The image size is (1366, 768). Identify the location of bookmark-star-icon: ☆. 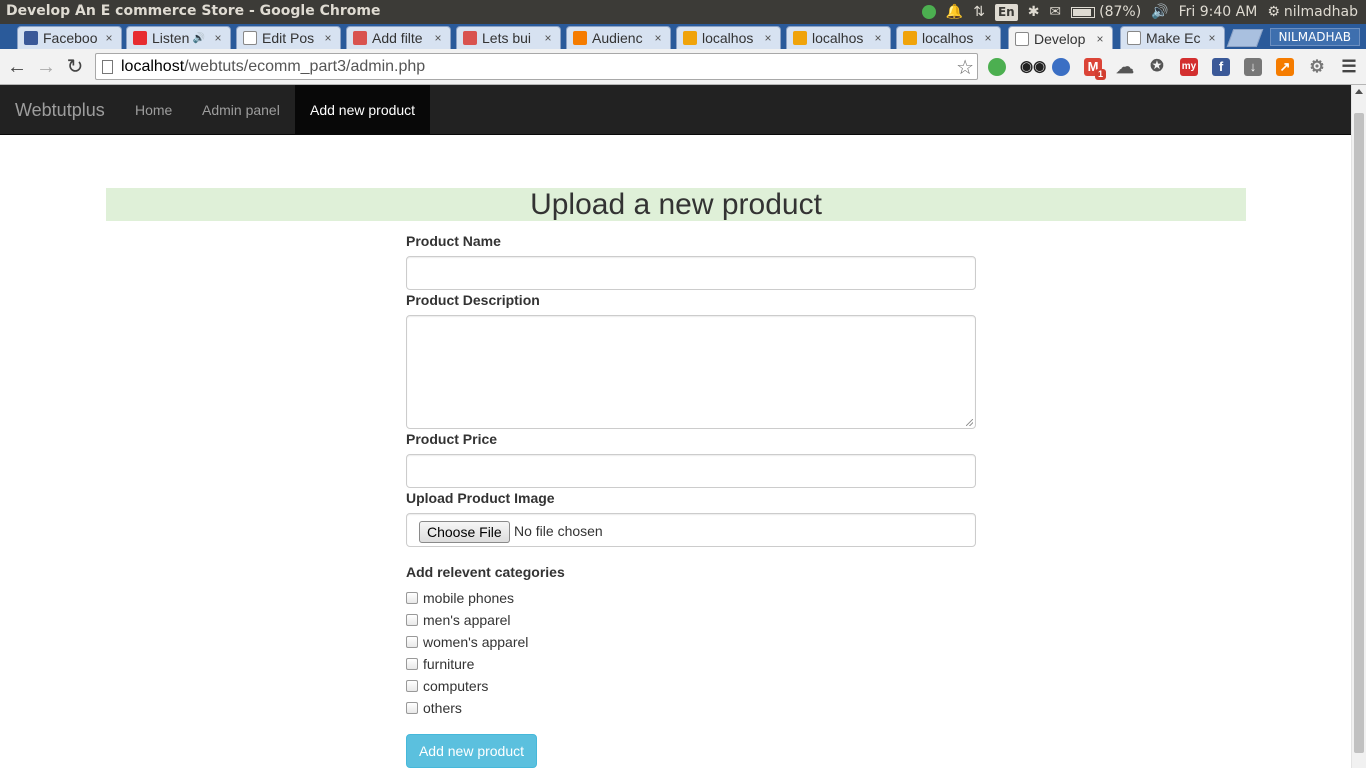
(965, 67).